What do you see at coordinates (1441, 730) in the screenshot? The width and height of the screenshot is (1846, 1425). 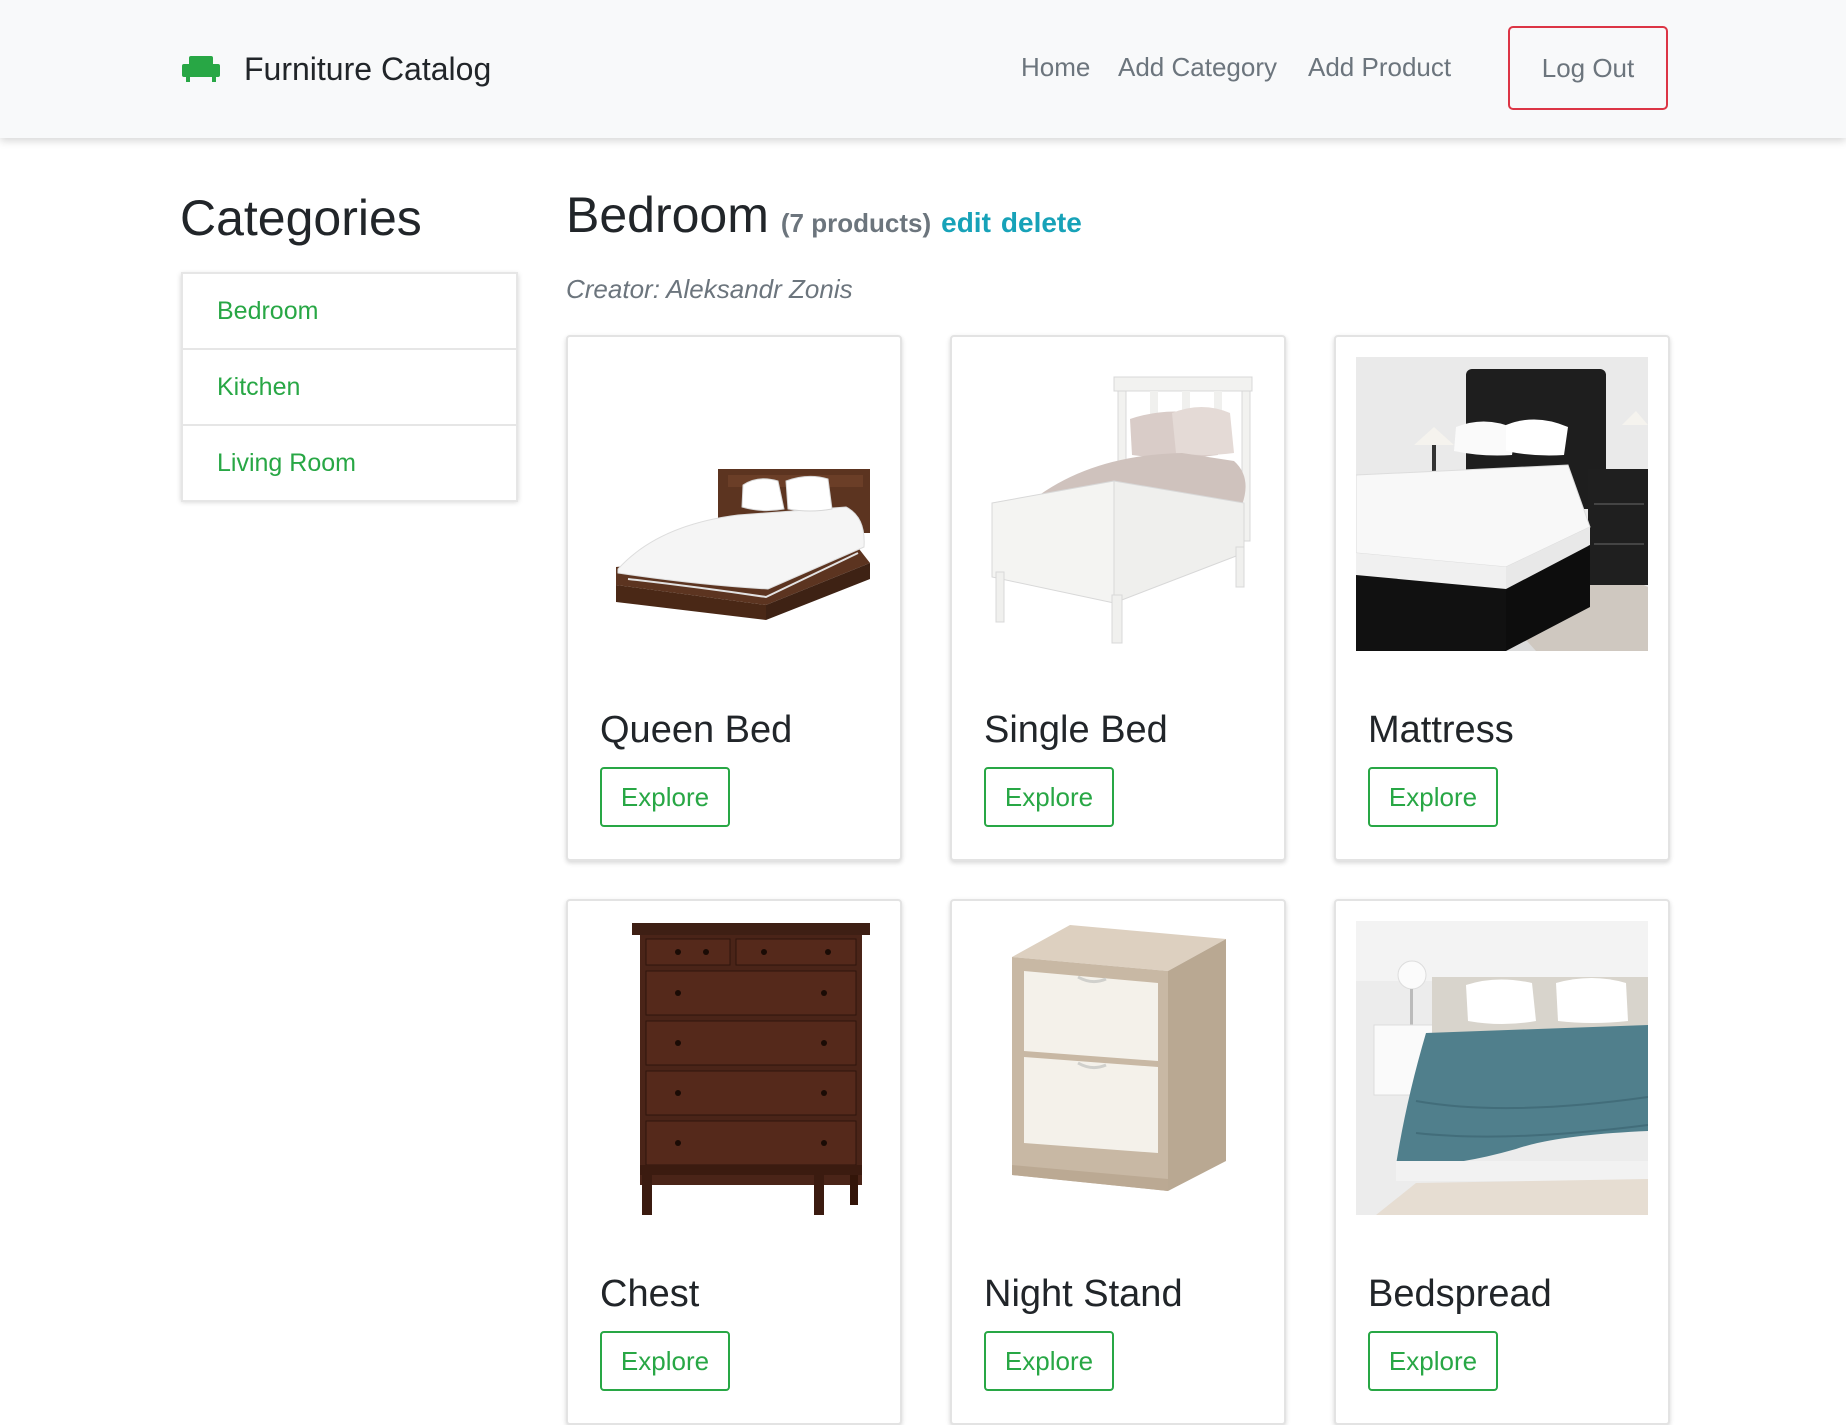 I see `product-name: Mattress` at bounding box center [1441, 730].